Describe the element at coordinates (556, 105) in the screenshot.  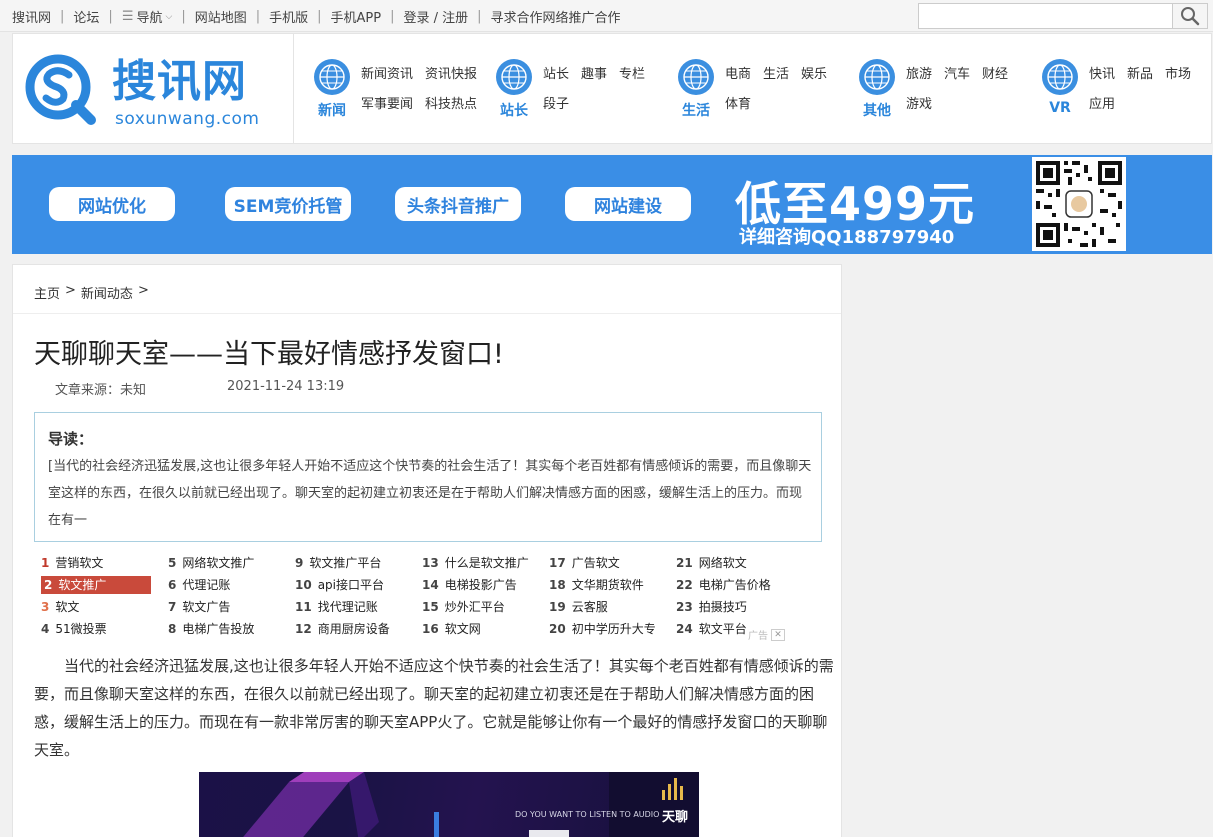
I see `nav-link: 段子` at that location.